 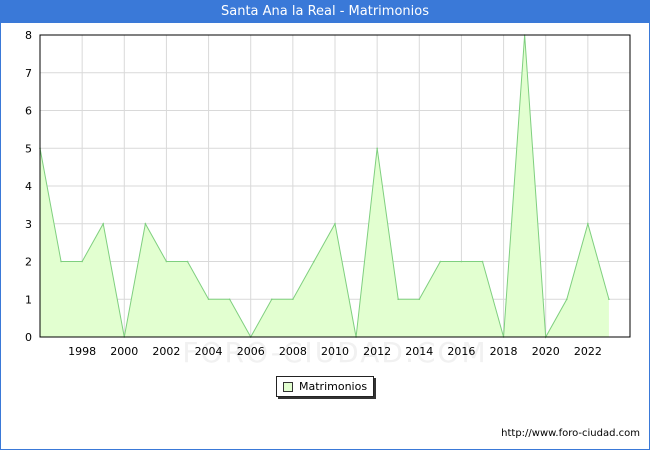 What do you see at coordinates (28, 224) in the screenshot?
I see `y-tick-label: 3` at bounding box center [28, 224].